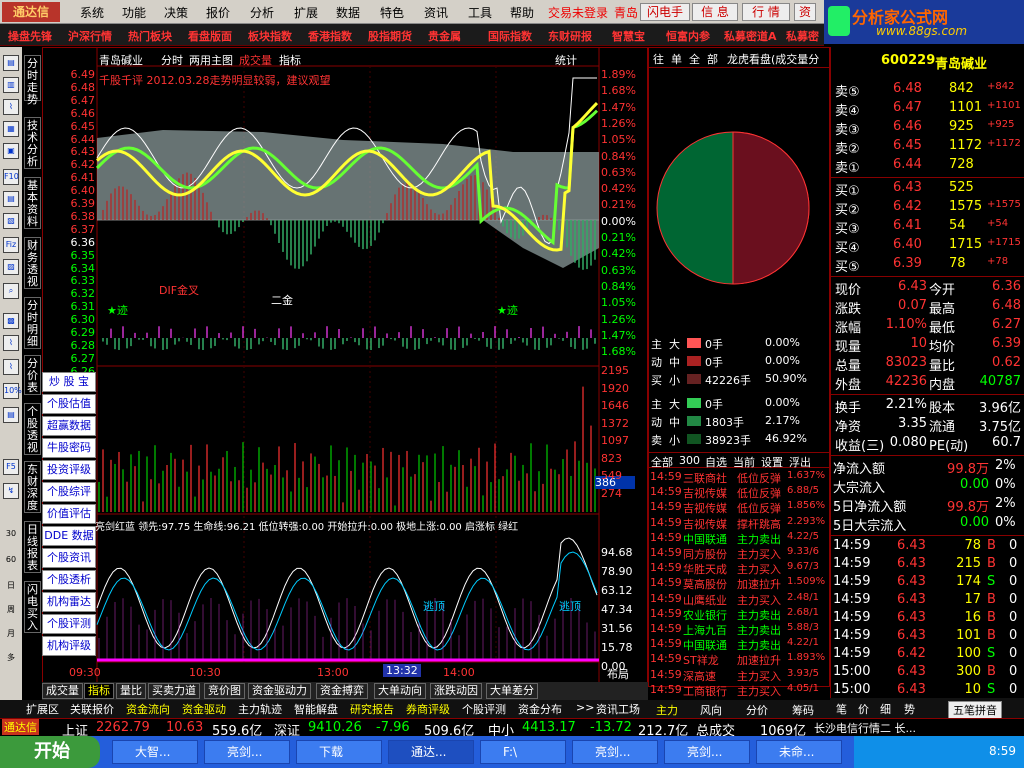 The image size is (1024, 768). What do you see at coordinates (11, 177) in the screenshot?
I see `f10-icon: F10` at bounding box center [11, 177].